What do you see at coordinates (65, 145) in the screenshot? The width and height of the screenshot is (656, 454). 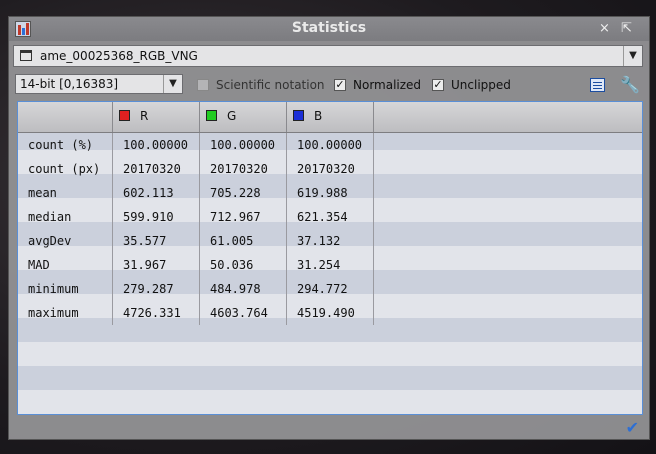 I see `row-label: count (%)` at bounding box center [65, 145].